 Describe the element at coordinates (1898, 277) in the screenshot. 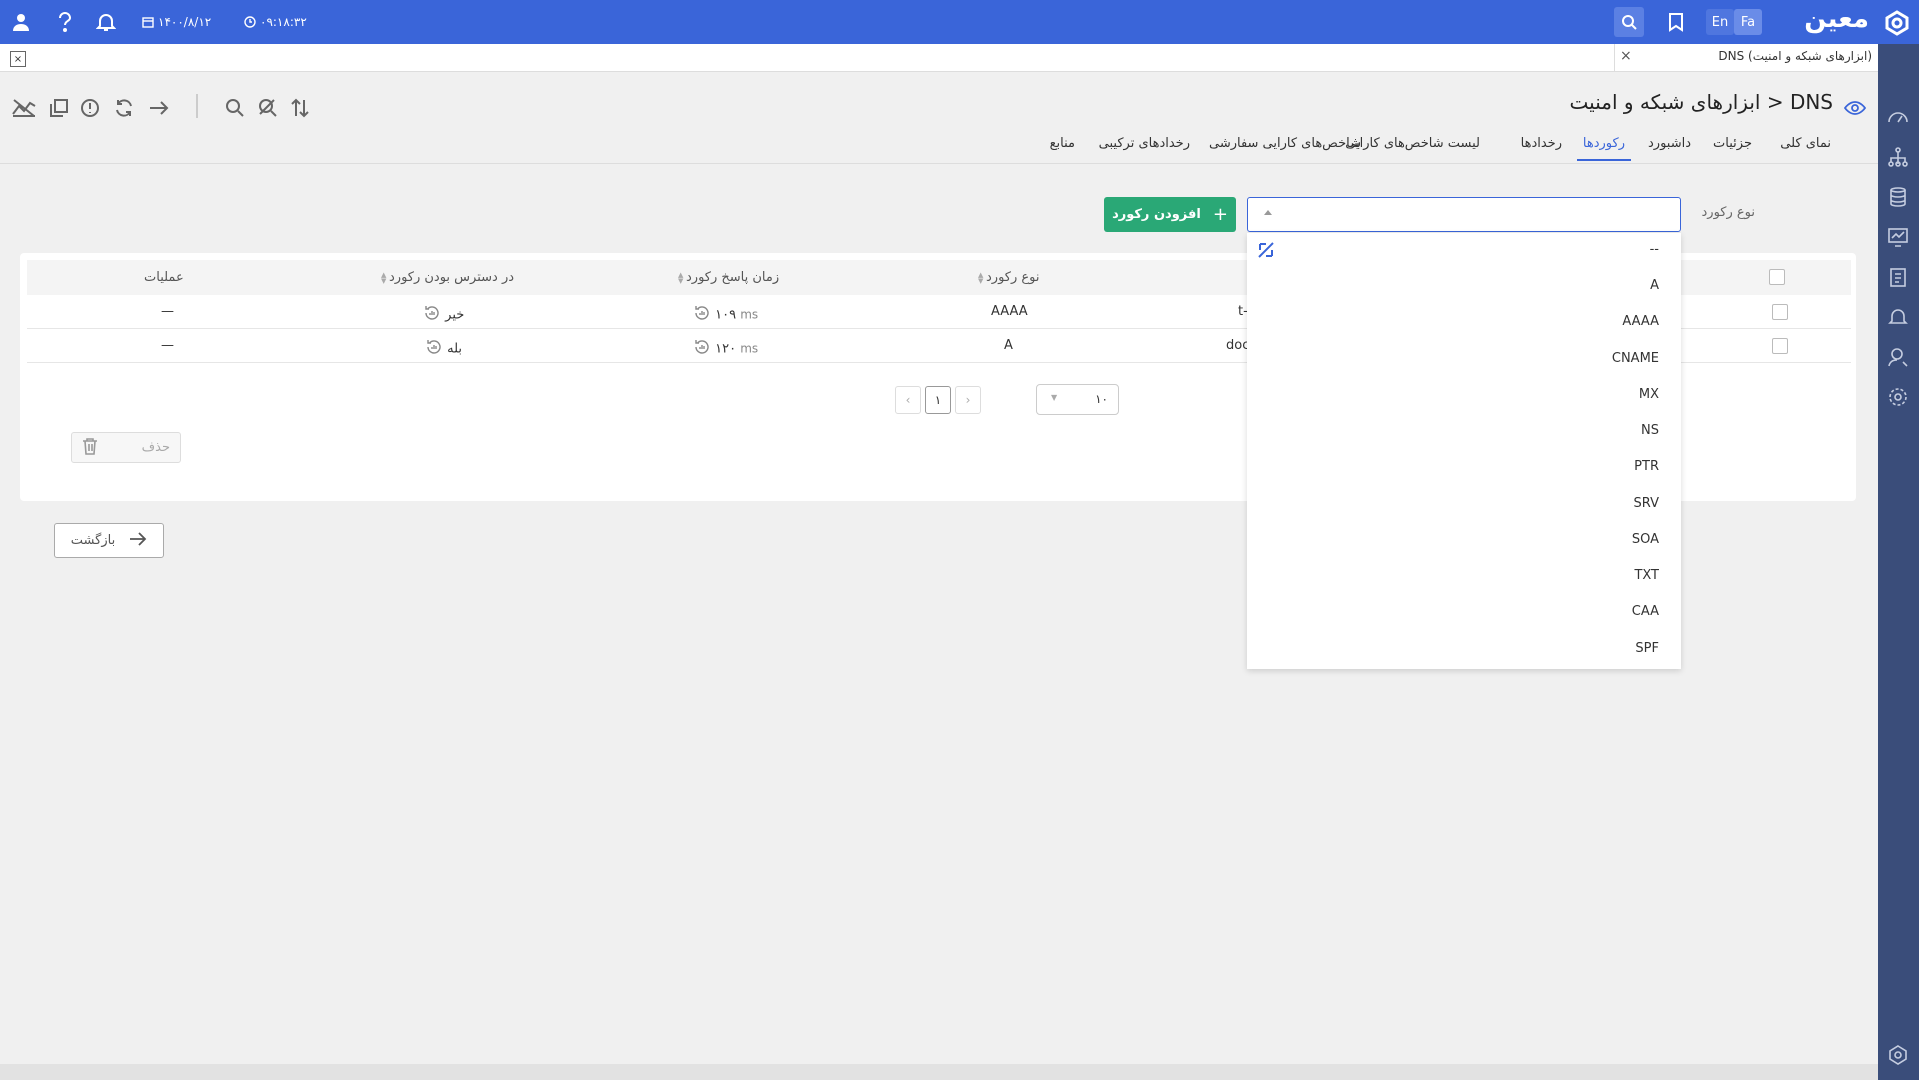

I see `clipboard-icon` at that location.